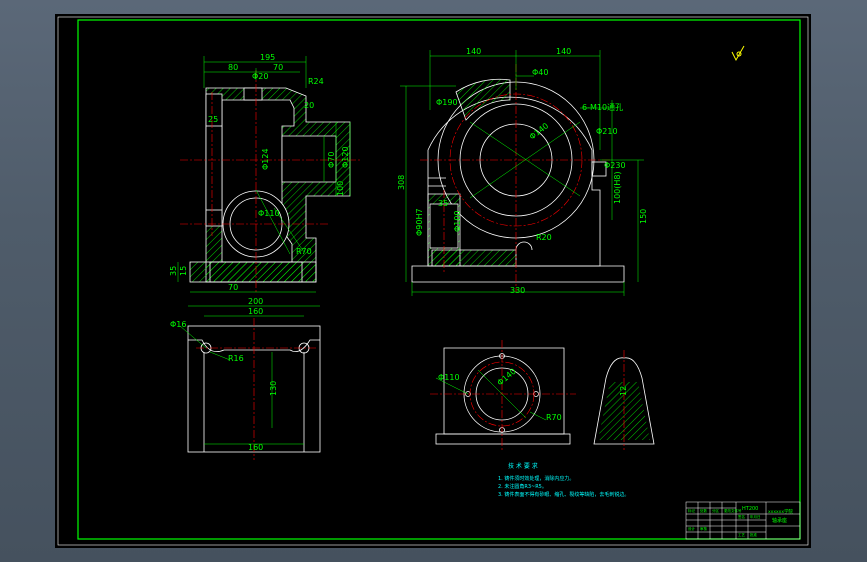 Image resolution: width=867 pixels, height=562 pixels. Describe the element at coordinates (183, 271) in the screenshot. I see `dim-15: 15` at that location.